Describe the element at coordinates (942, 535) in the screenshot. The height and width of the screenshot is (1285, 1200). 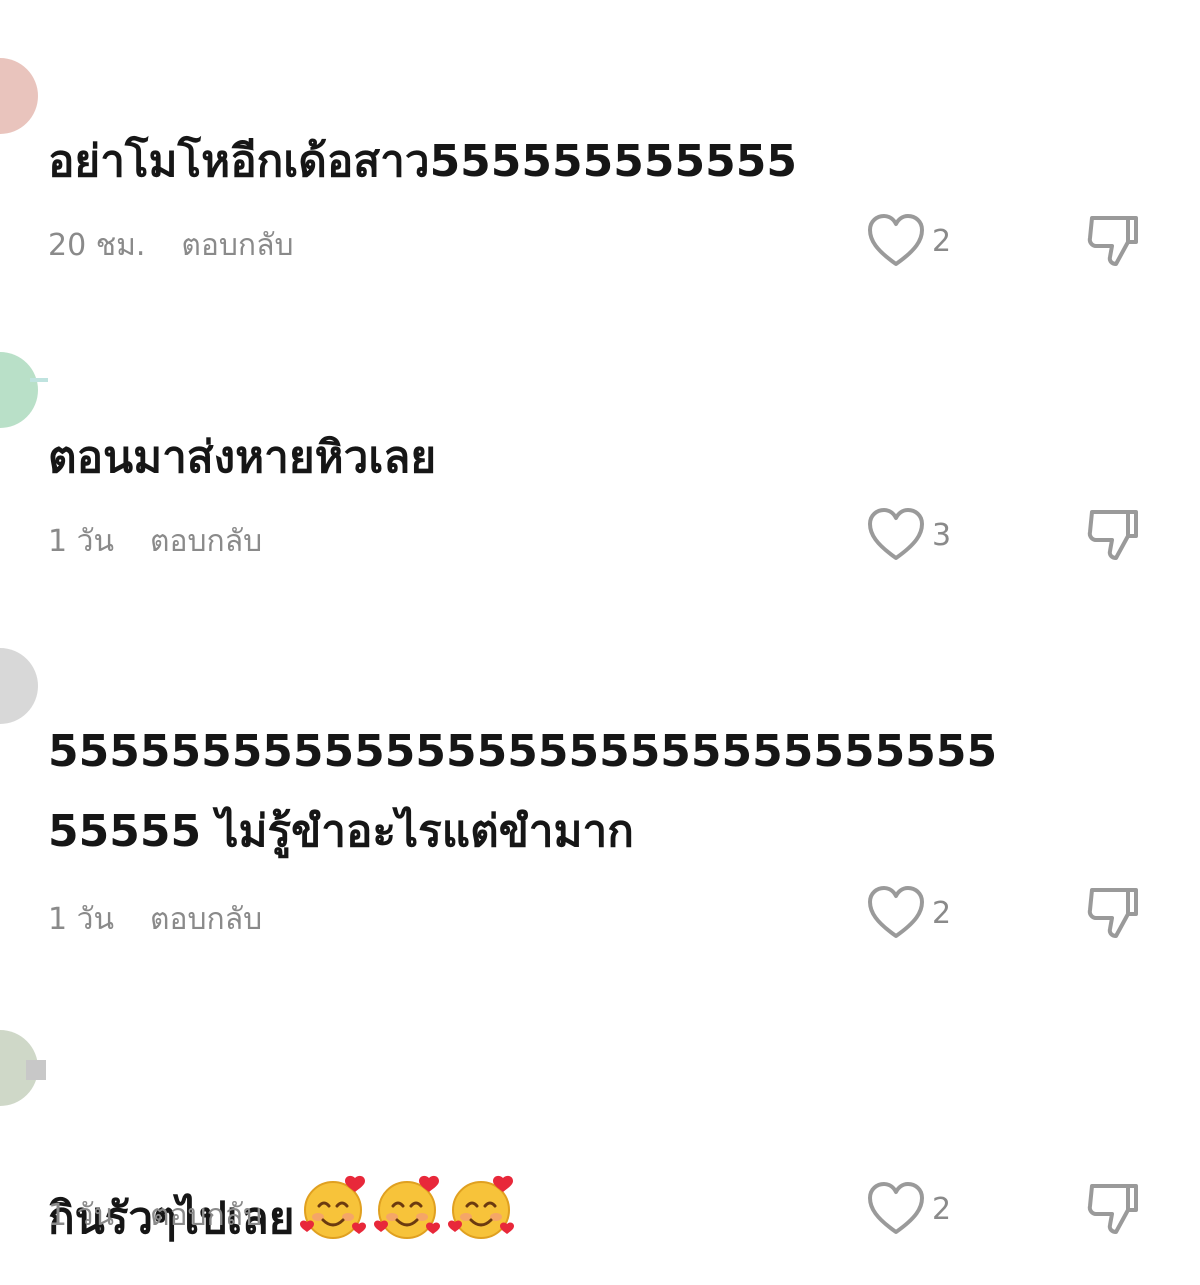
I see `like-count: 3` at that location.